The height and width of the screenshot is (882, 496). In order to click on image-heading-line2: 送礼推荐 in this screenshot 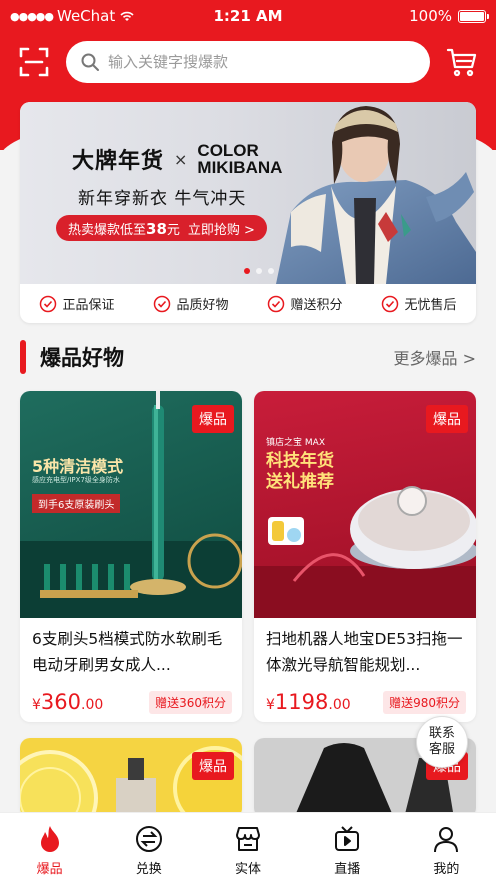, I will do `click(300, 482)`.